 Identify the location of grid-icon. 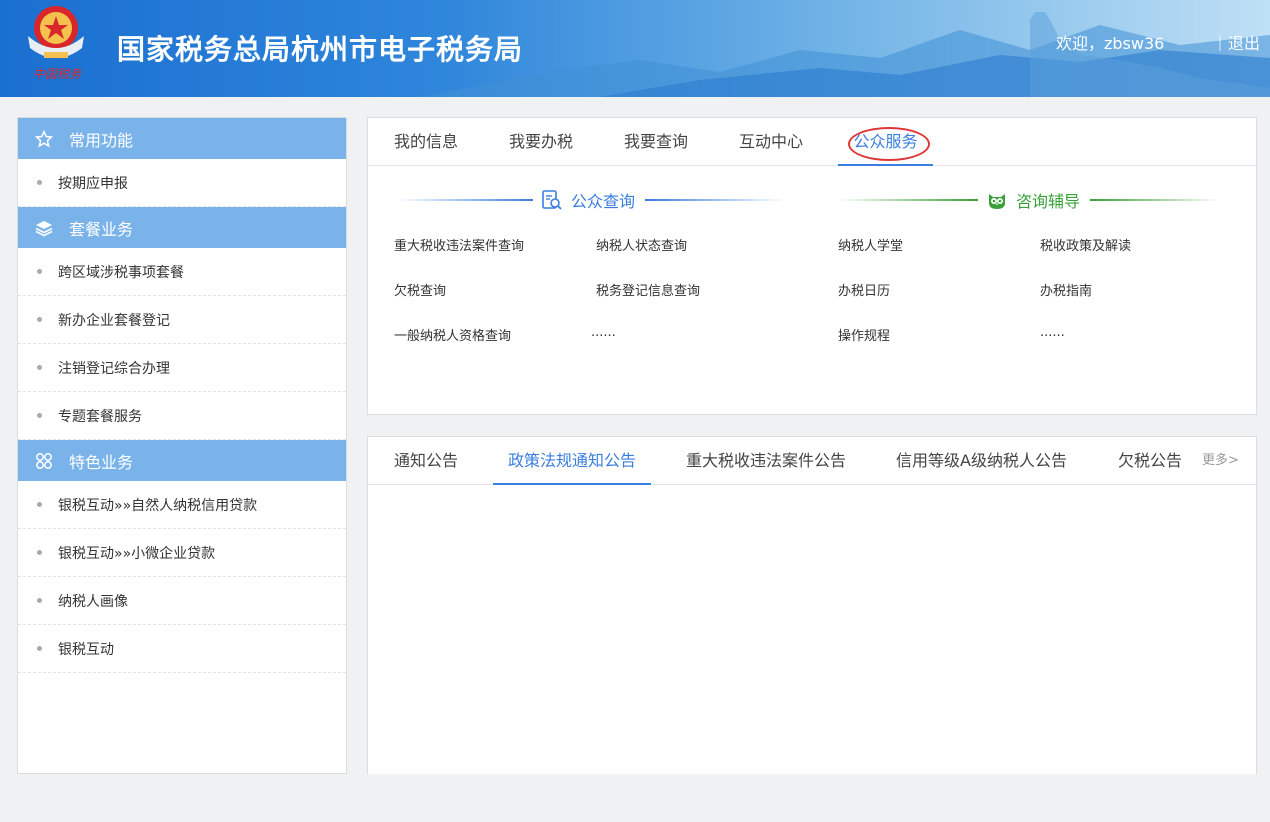
(44, 461).